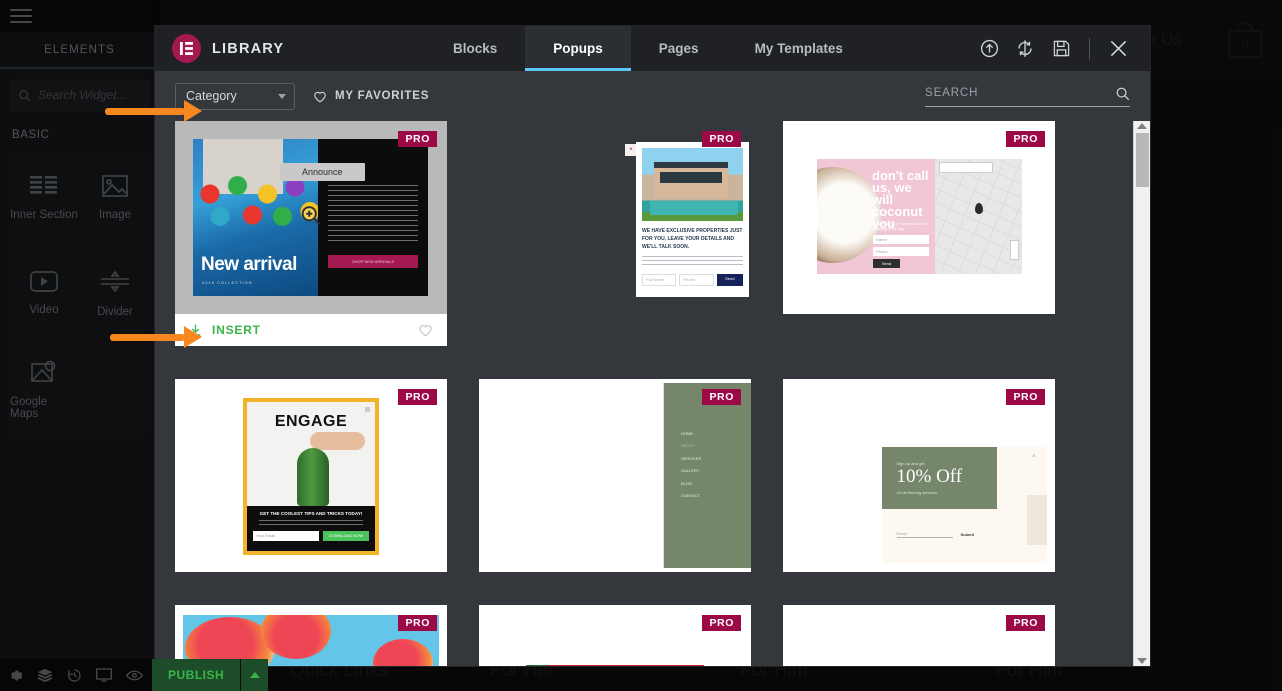 The height and width of the screenshot is (691, 1282). I want to click on menu-item: GALLERY, so click(716, 470).